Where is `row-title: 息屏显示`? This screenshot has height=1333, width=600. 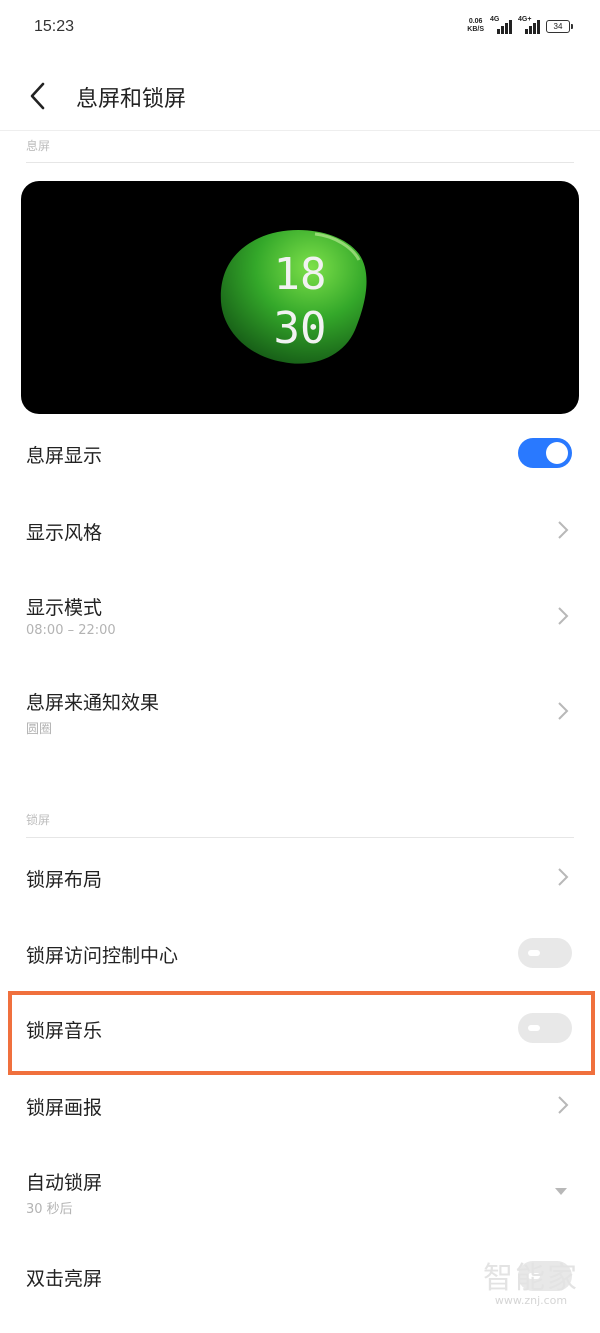
row-title: 息屏显示 is located at coordinates (64, 456).